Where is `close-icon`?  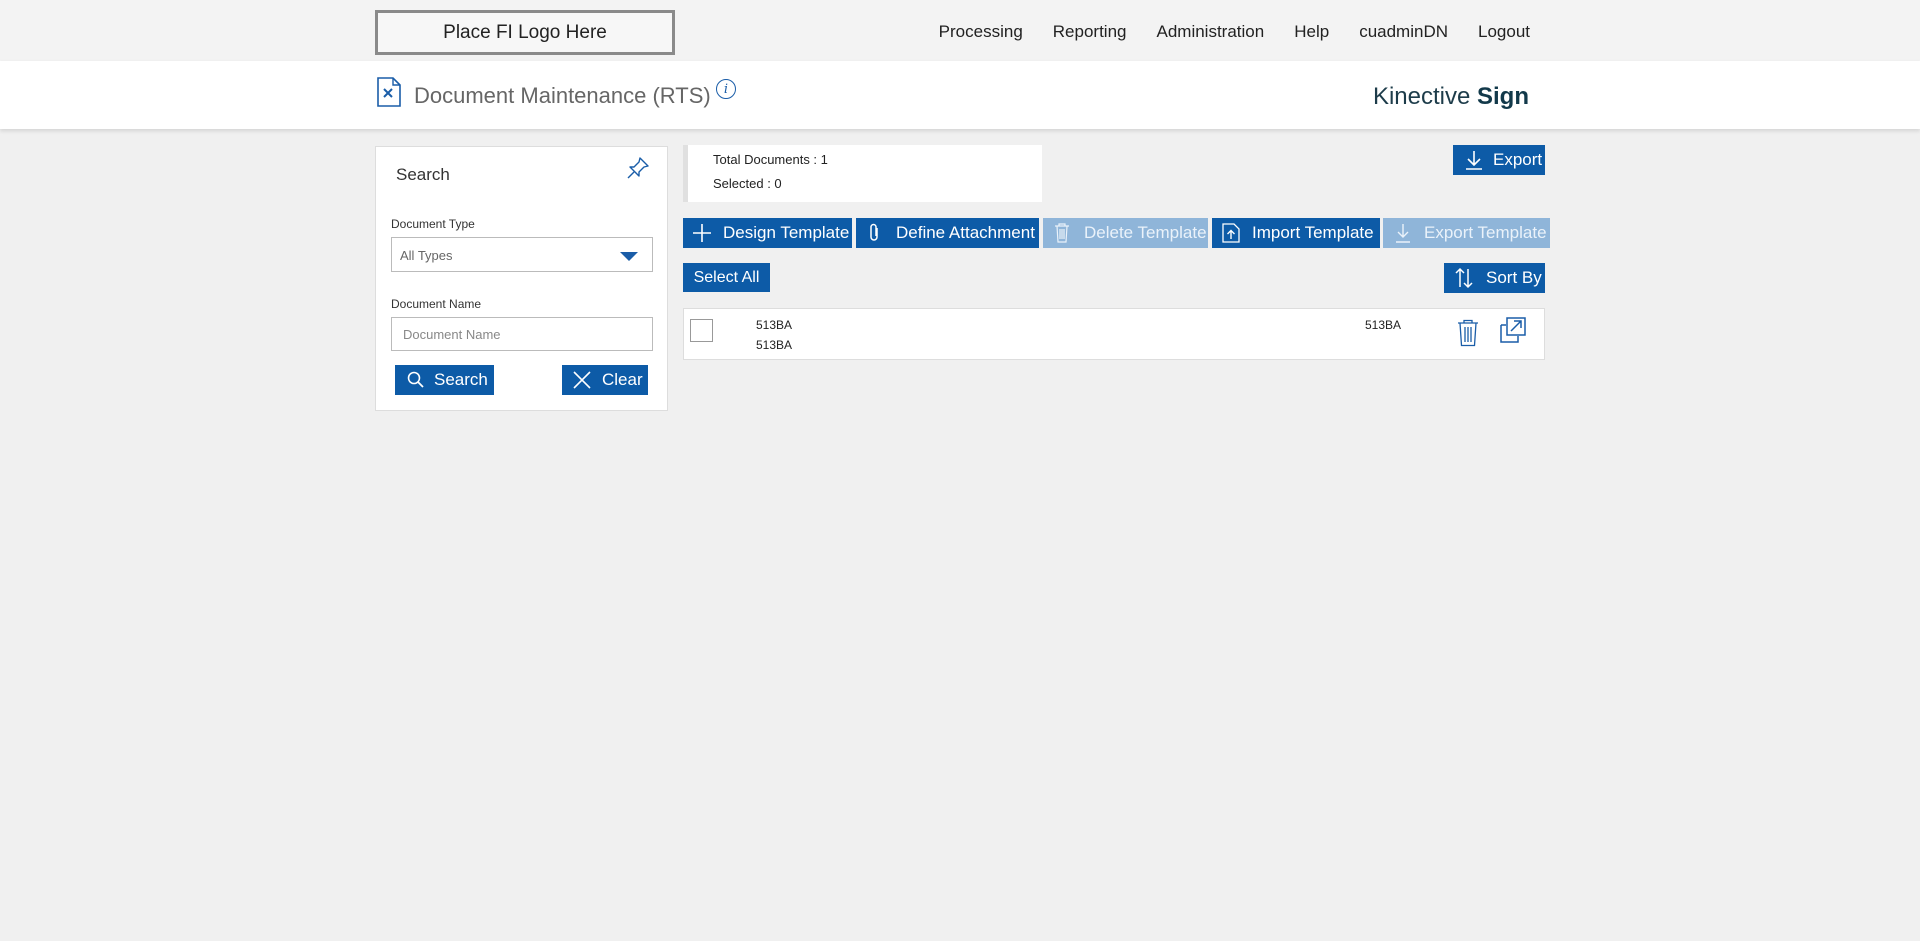
close-icon is located at coordinates (582, 380).